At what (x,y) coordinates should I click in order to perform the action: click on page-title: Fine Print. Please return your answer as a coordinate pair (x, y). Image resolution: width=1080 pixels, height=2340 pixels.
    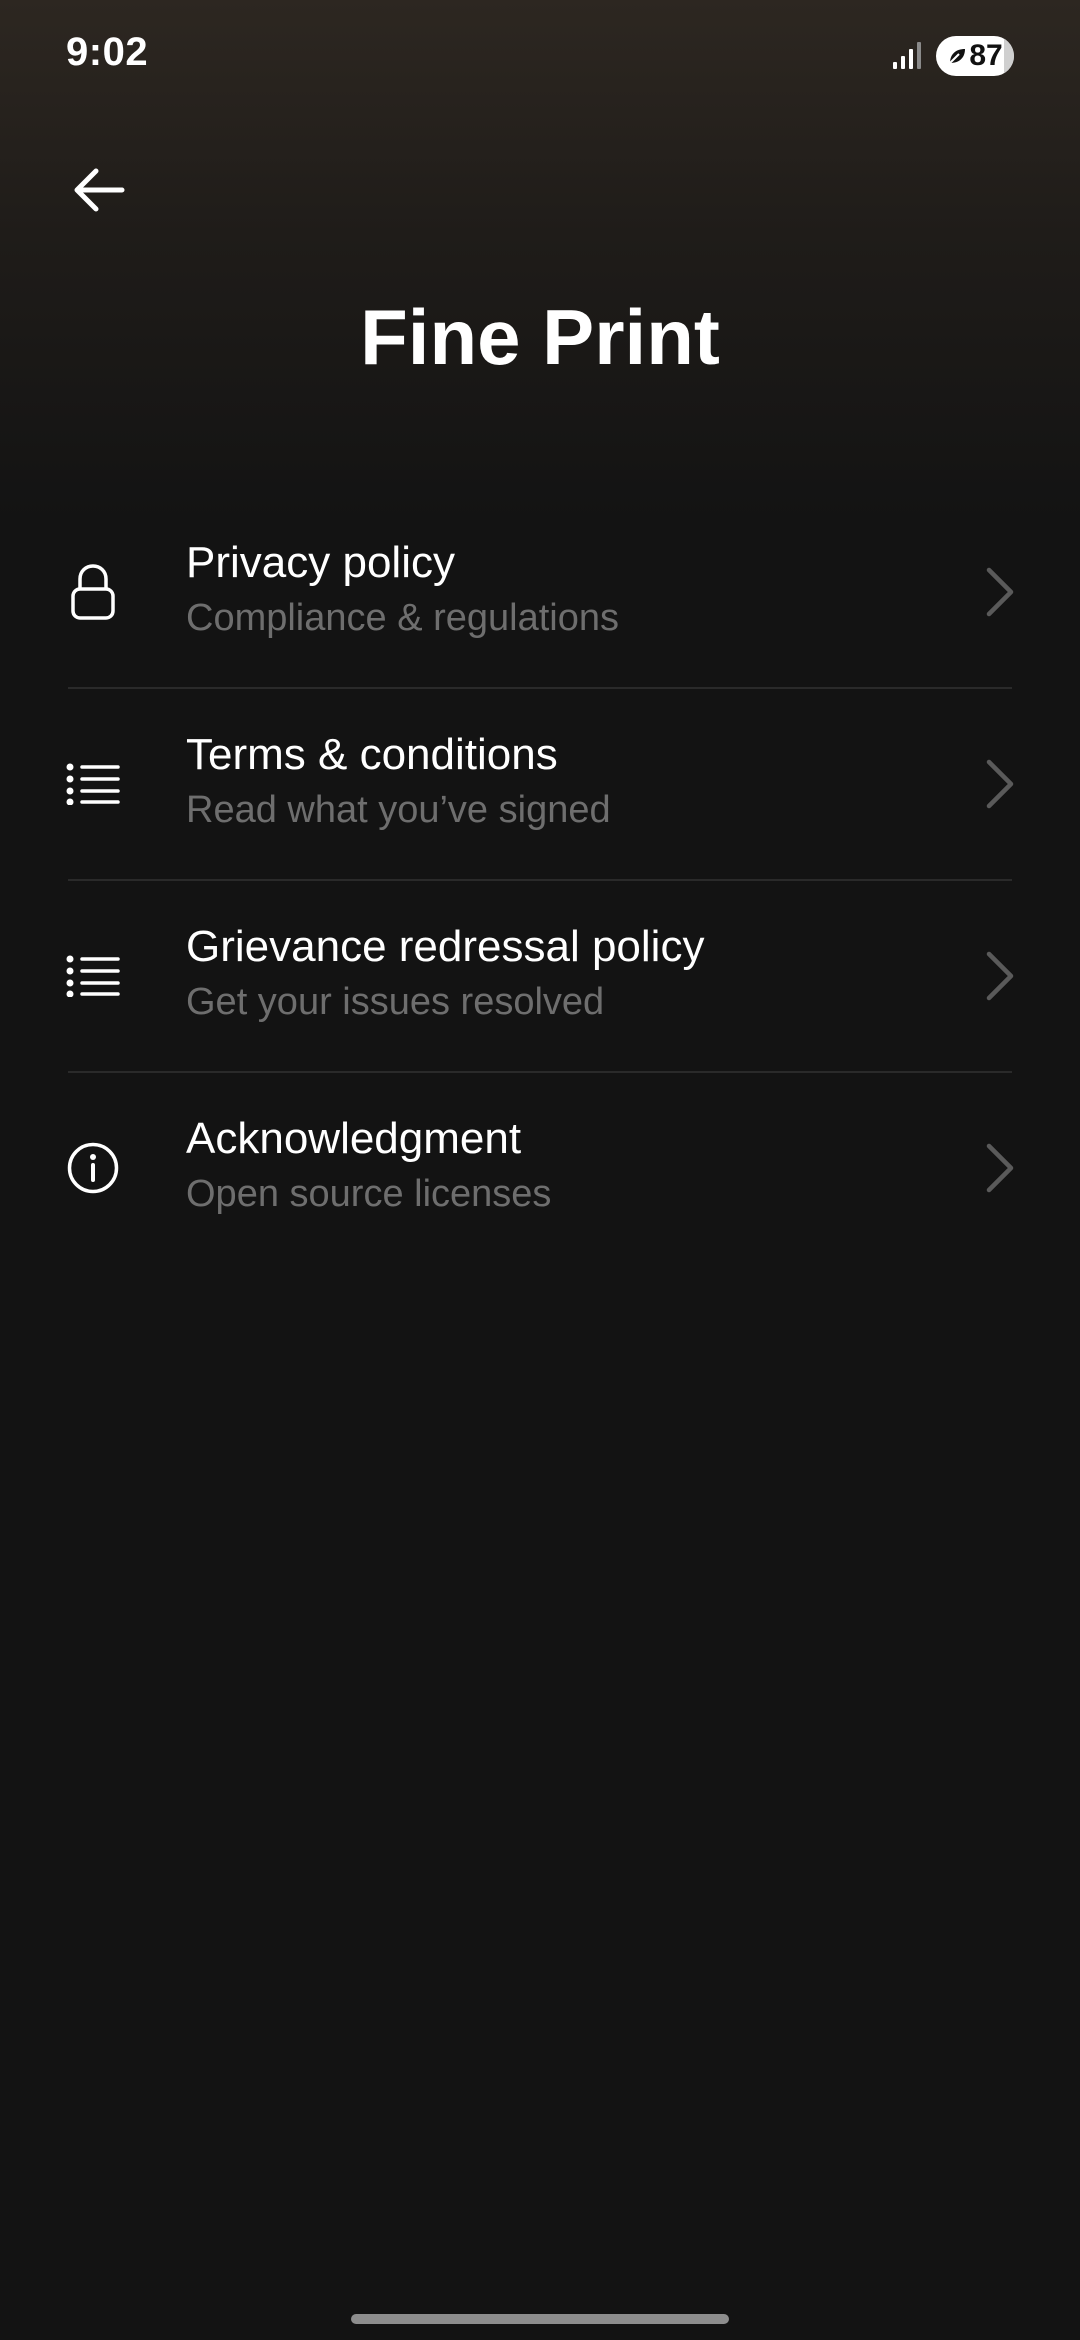
    Looking at the image, I should click on (540, 337).